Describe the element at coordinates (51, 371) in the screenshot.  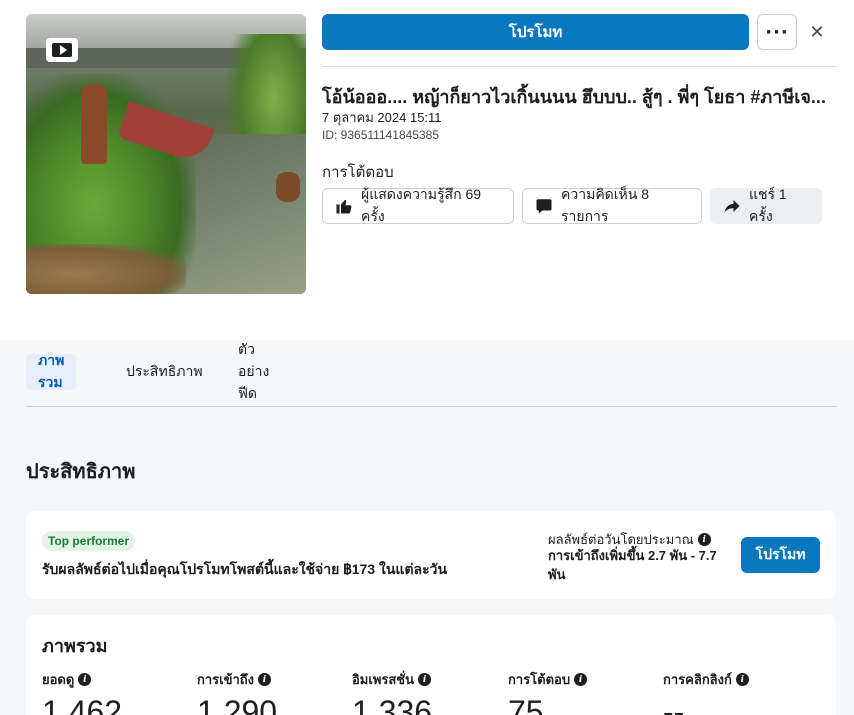
I see `tab-overview: ภาพรวม` at that location.